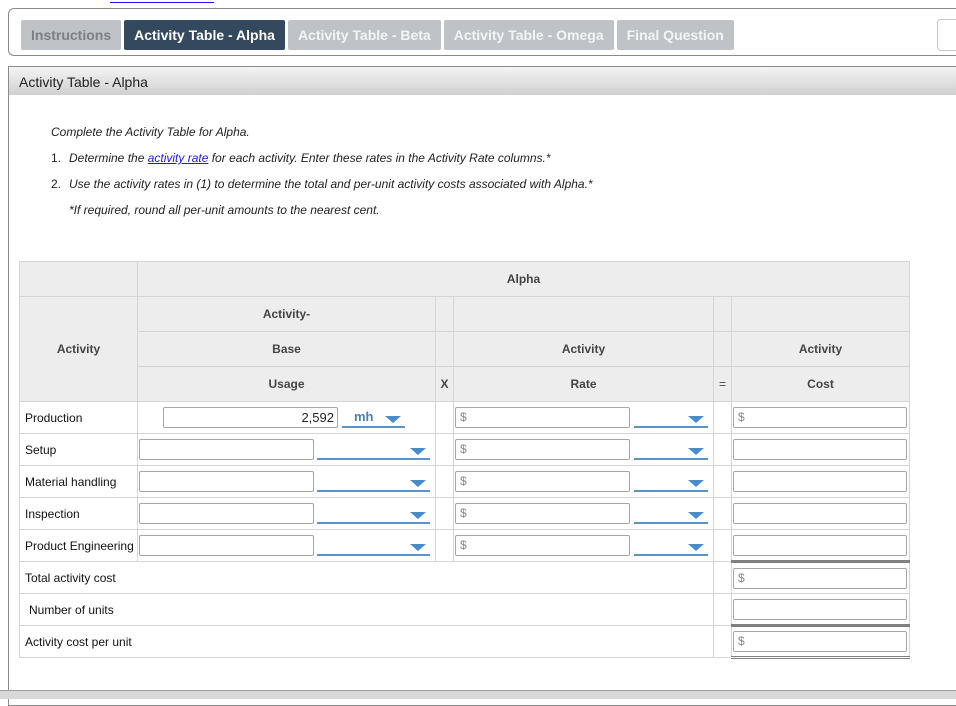 The height and width of the screenshot is (706, 956). What do you see at coordinates (78, 545) in the screenshot?
I see `activity-label: Product Engineering` at bounding box center [78, 545].